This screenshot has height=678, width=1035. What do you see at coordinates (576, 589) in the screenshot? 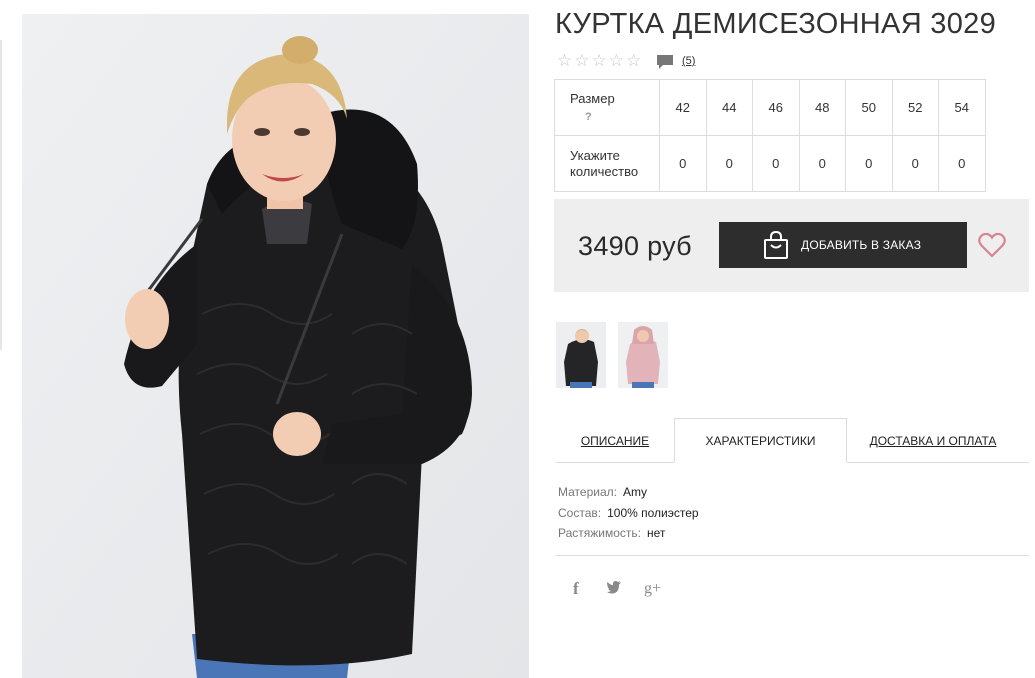
I see `facebook-icon: f` at bounding box center [576, 589].